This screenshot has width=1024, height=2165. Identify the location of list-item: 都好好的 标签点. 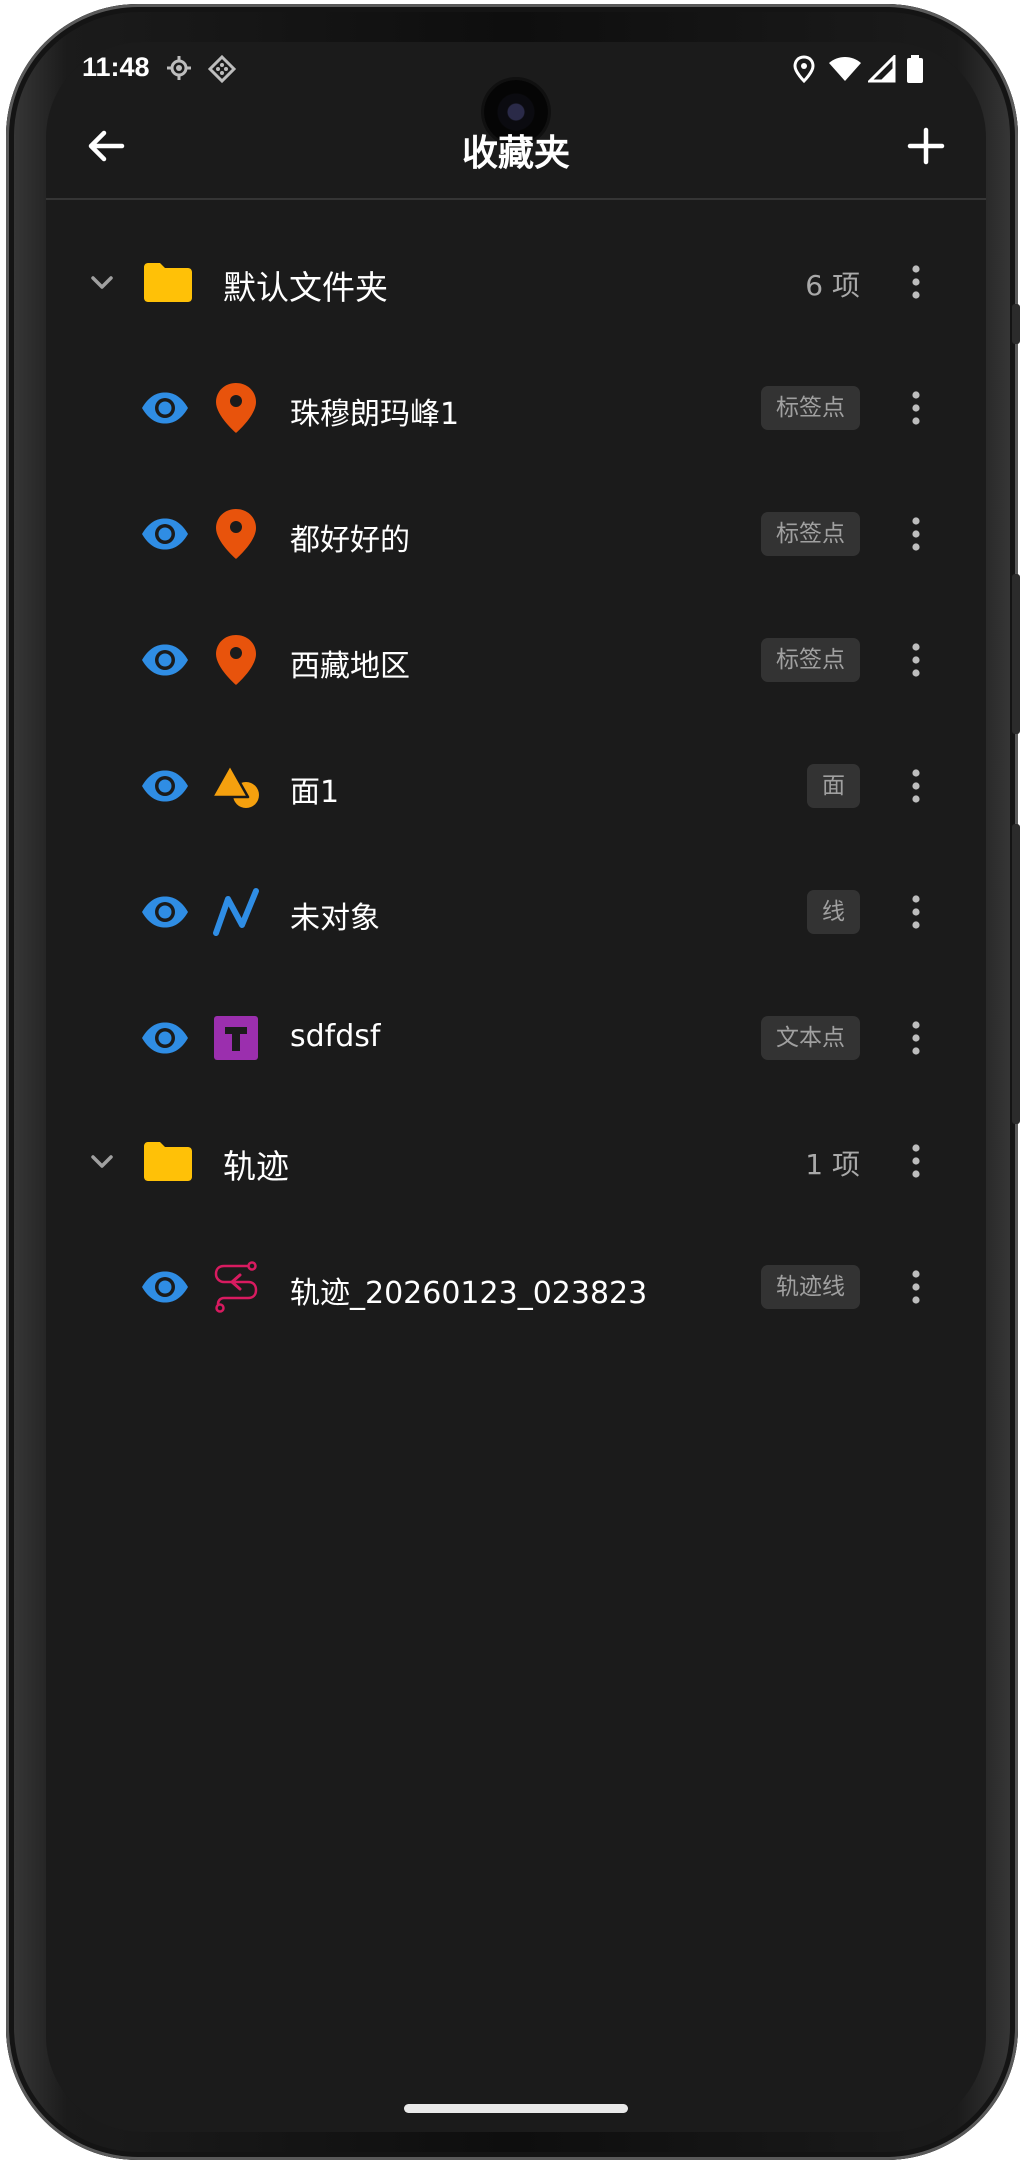
(516, 534).